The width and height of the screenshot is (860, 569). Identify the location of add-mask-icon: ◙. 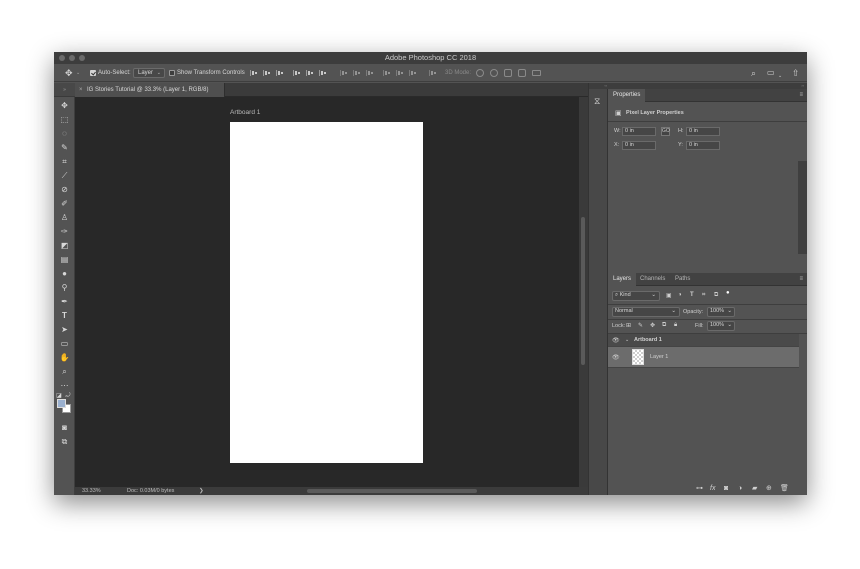
(726, 489).